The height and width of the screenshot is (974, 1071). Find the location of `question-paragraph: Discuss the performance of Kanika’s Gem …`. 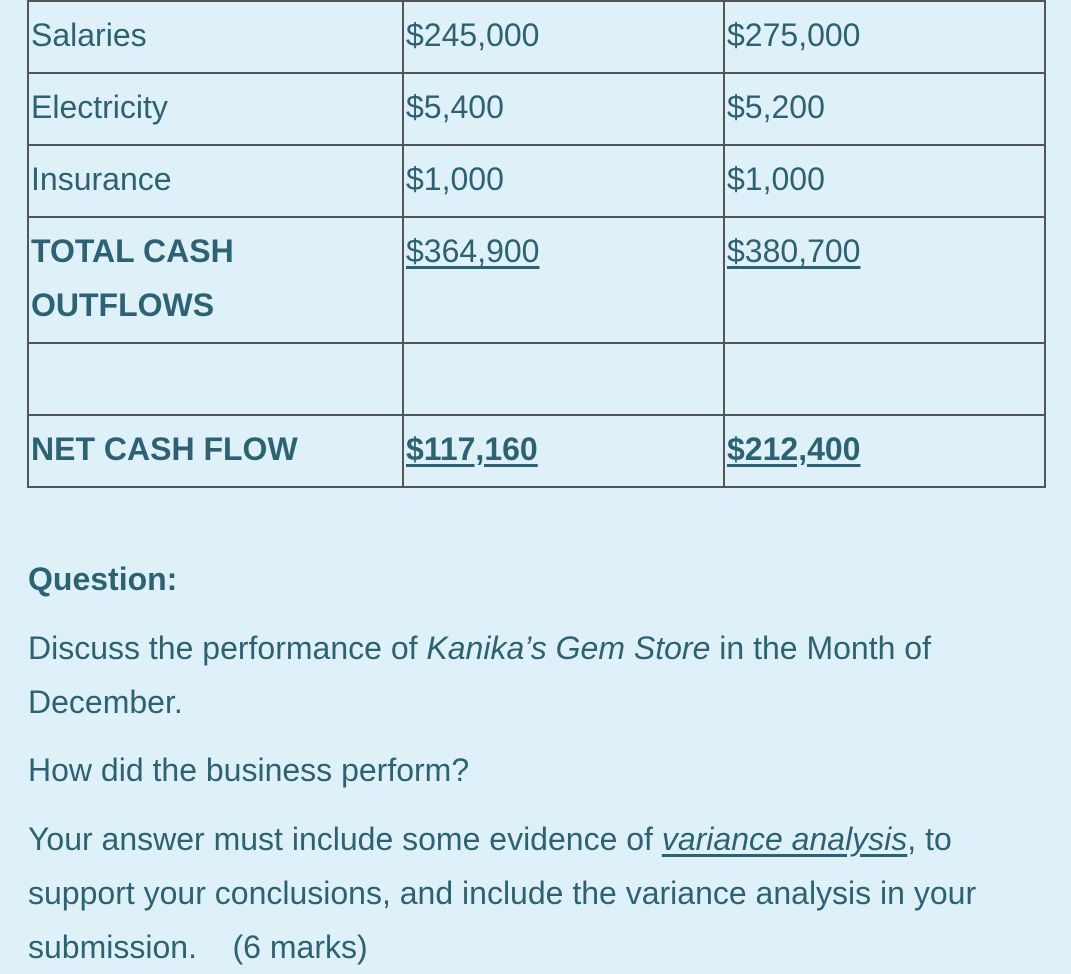

question-paragraph: Discuss the performance of Kanika’s Gem … is located at coordinates (533, 675).